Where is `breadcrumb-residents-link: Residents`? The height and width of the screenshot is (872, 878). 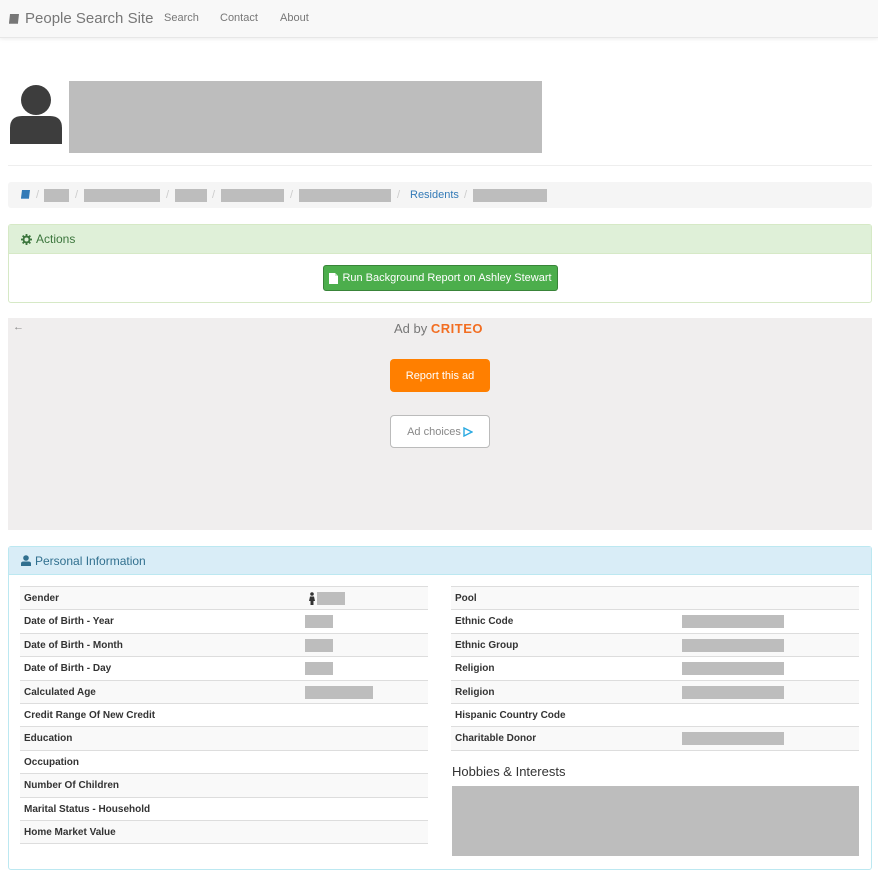 breadcrumb-residents-link: Residents is located at coordinates (434, 195).